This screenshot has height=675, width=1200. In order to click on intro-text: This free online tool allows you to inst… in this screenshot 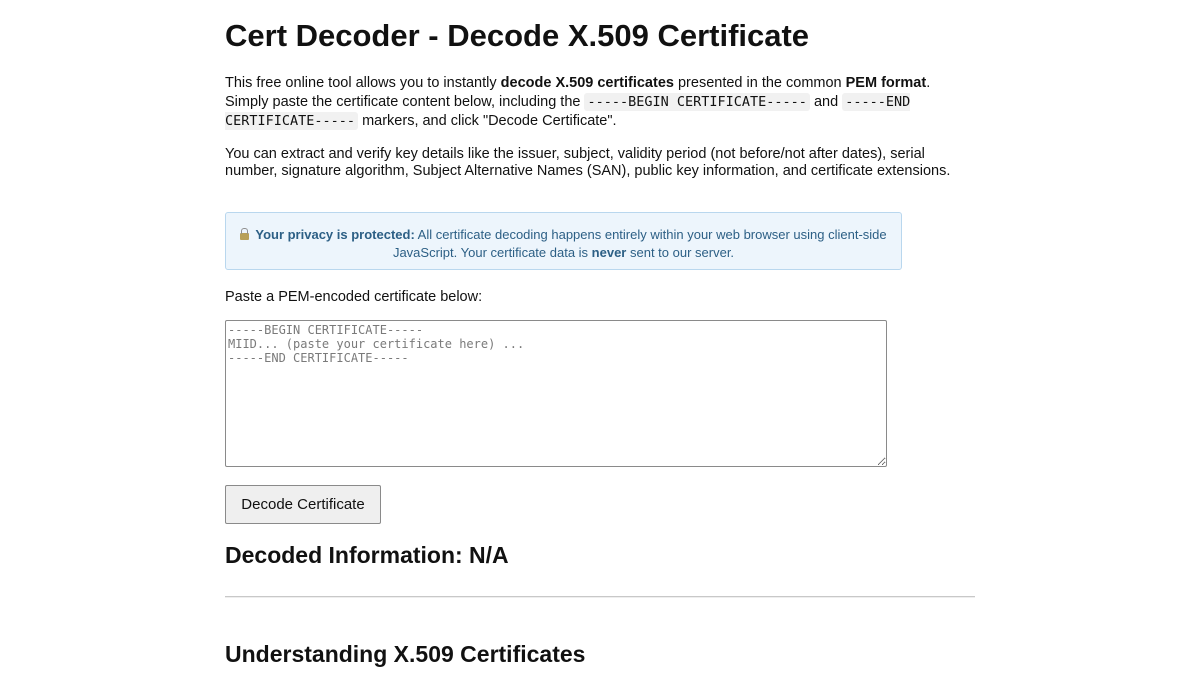, I will do `click(363, 83)`.